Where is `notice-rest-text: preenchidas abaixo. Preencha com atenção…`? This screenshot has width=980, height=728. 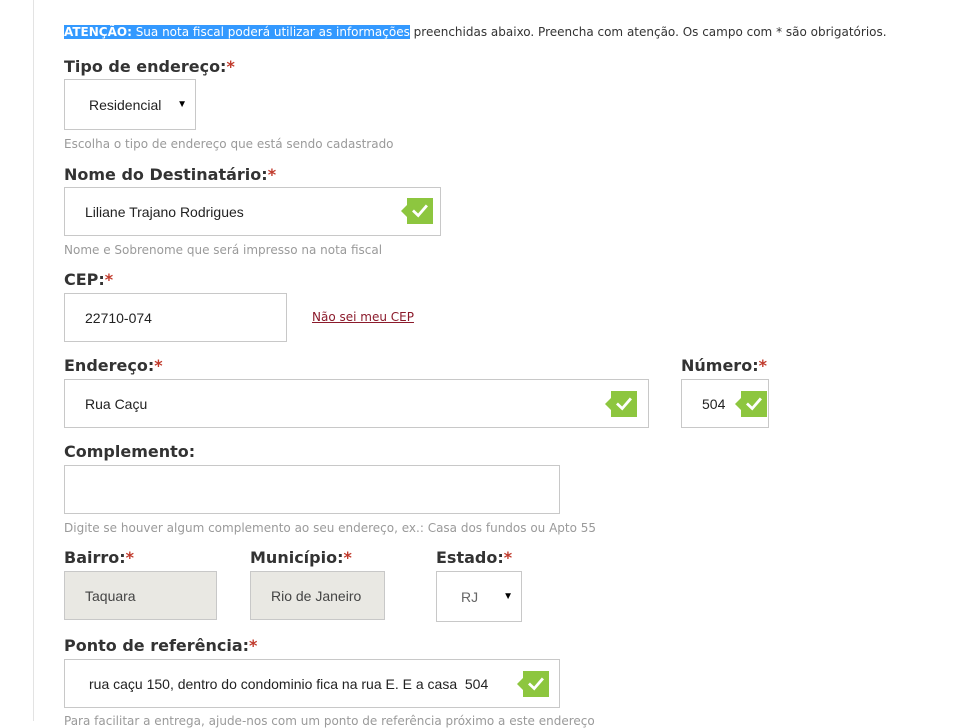 notice-rest-text: preenchidas abaixo. Preencha com atenção… is located at coordinates (648, 32).